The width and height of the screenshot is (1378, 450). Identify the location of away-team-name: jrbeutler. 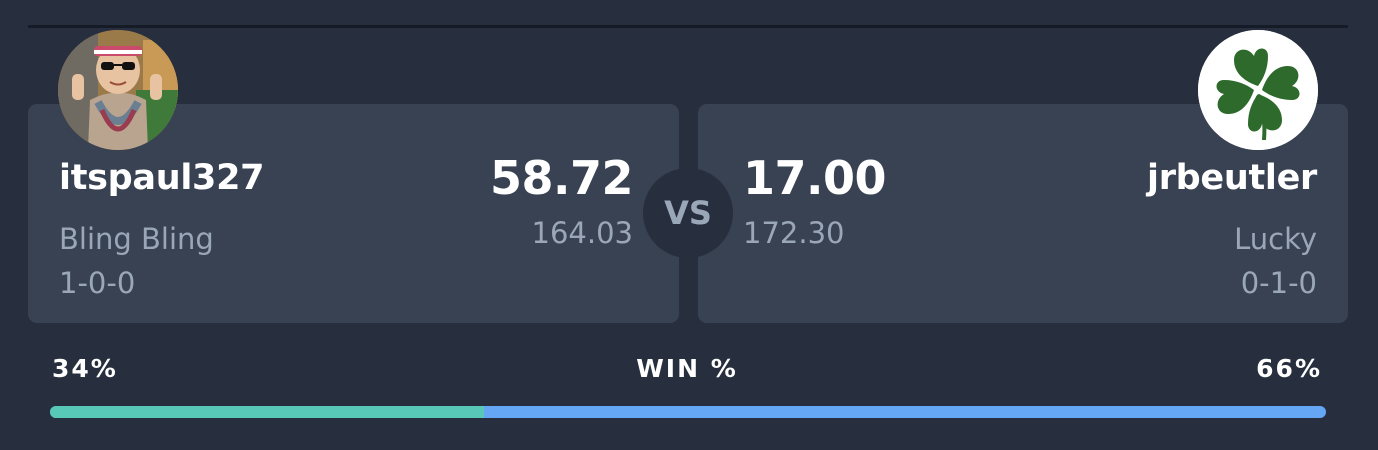
(1232, 178).